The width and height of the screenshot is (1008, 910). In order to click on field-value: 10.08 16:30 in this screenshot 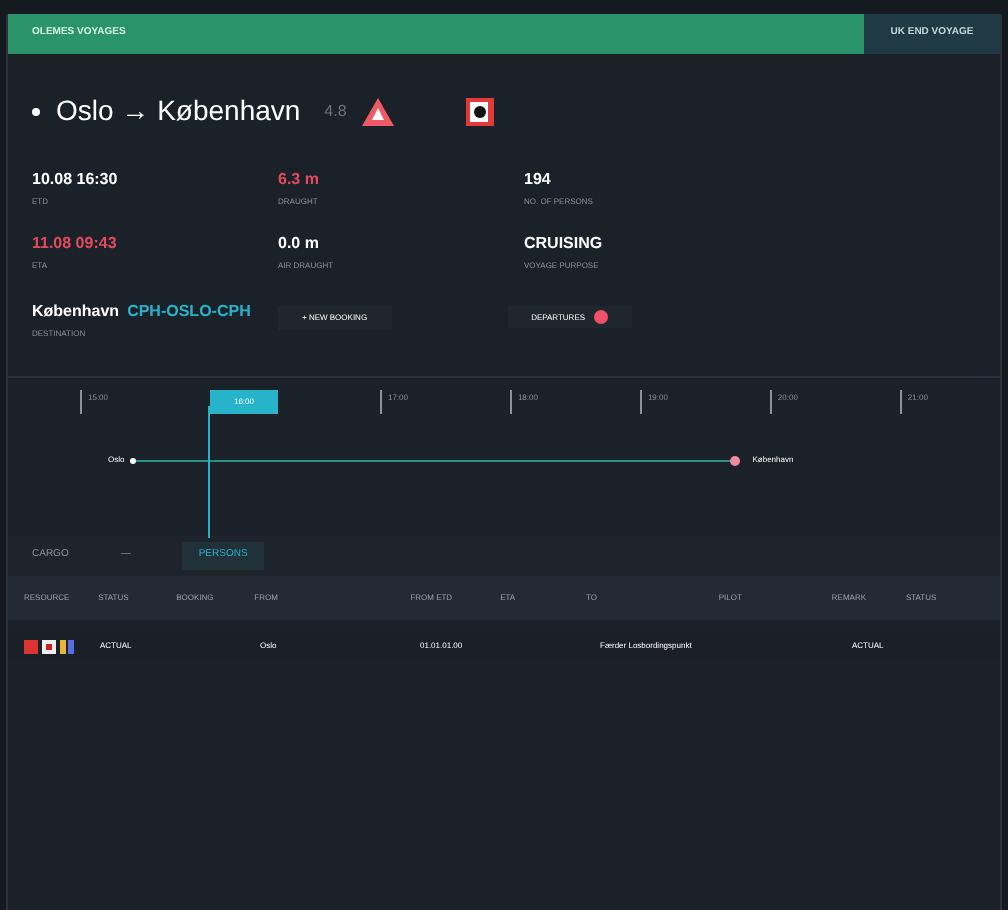, I will do `click(76, 180)`.